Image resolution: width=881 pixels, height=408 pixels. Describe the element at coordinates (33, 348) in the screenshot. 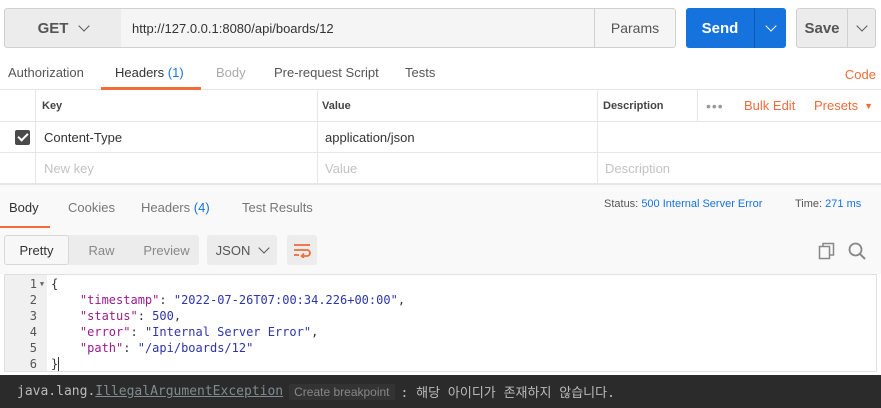

I see `line-number: 5` at that location.